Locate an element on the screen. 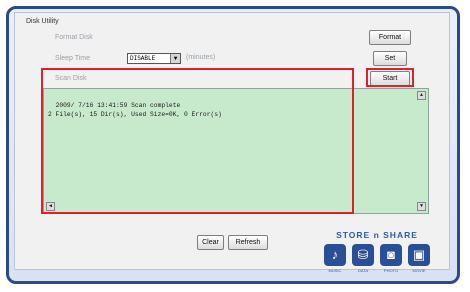  data-label: DATA is located at coordinates (363, 270).